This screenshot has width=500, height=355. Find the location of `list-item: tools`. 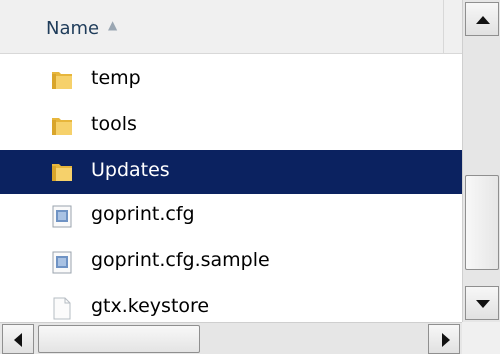

list-item: tools is located at coordinates (231, 126).